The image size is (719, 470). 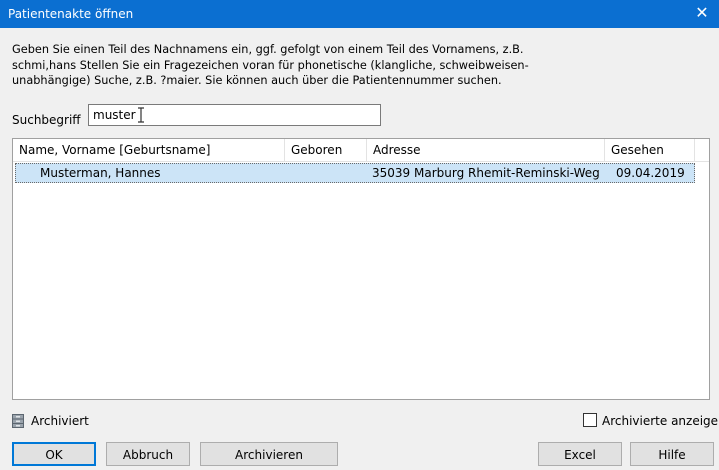 What do you see at coordinates (18, 421) in the screenshot?
I see `archive-cabinet-icon` at bounding box center [18, 421].